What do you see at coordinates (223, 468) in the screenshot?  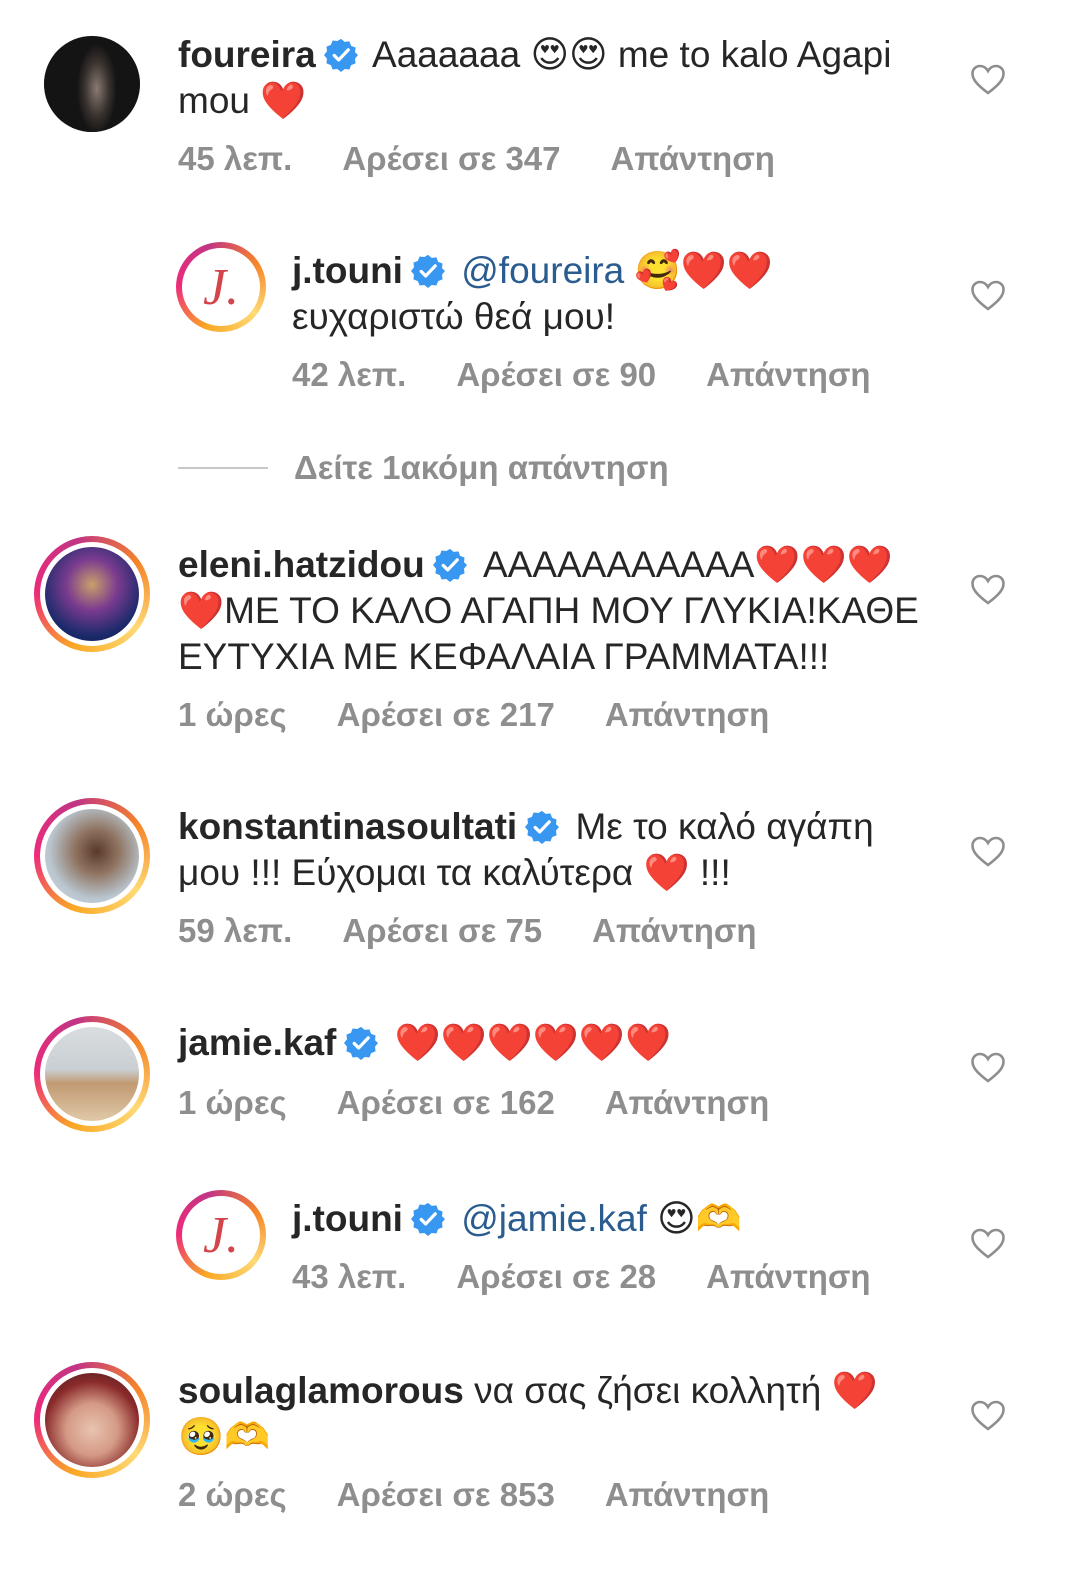 I see `divider` at bounding box center [223, 468].